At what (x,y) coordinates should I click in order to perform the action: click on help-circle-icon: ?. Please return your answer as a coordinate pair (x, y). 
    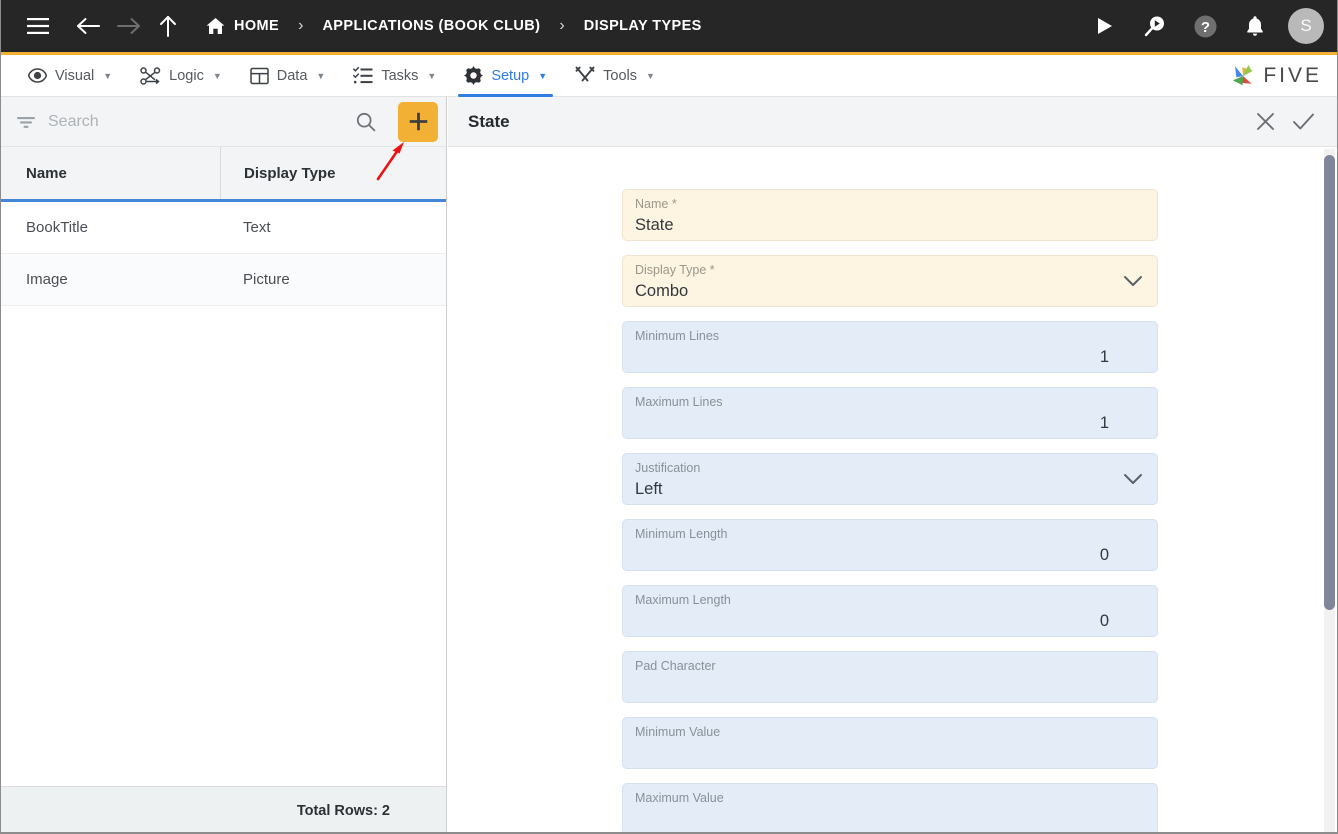
    Looking at the image, I should click on (1205, 26).